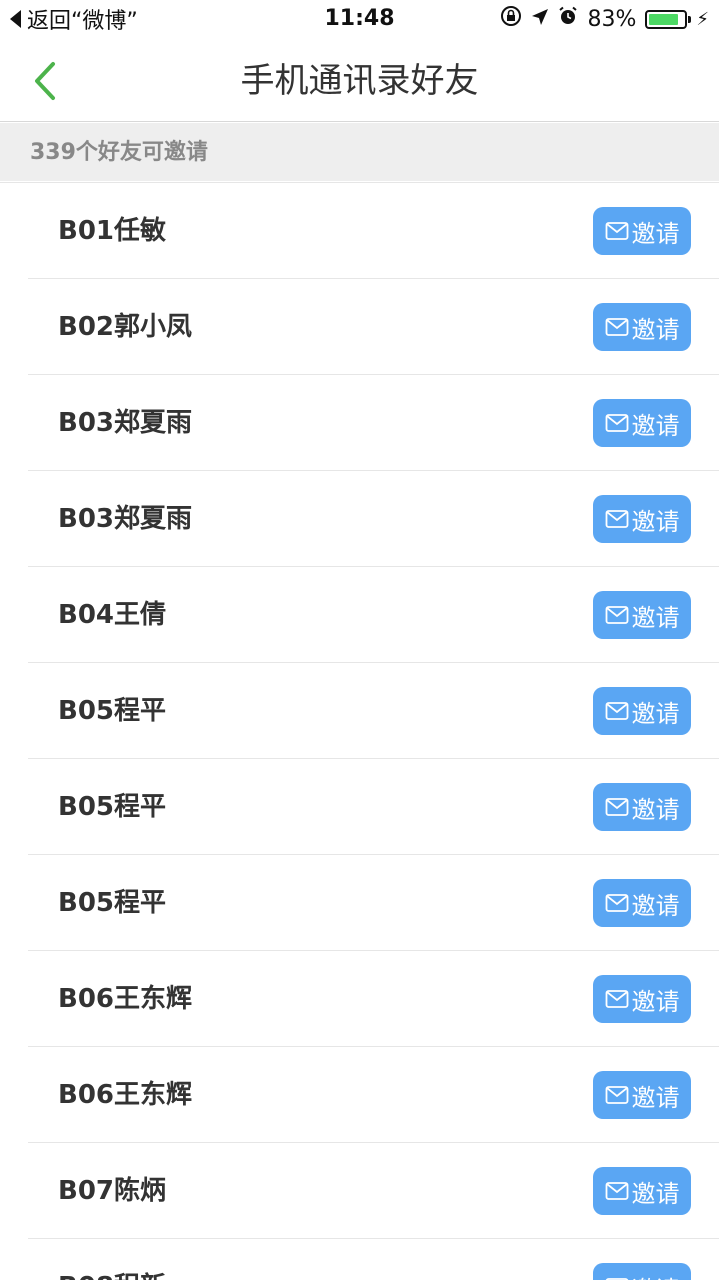 This screenshot has width=719, height=1280. I want to click on nav-bar: 手机通讯录好友, so click(359, 81).